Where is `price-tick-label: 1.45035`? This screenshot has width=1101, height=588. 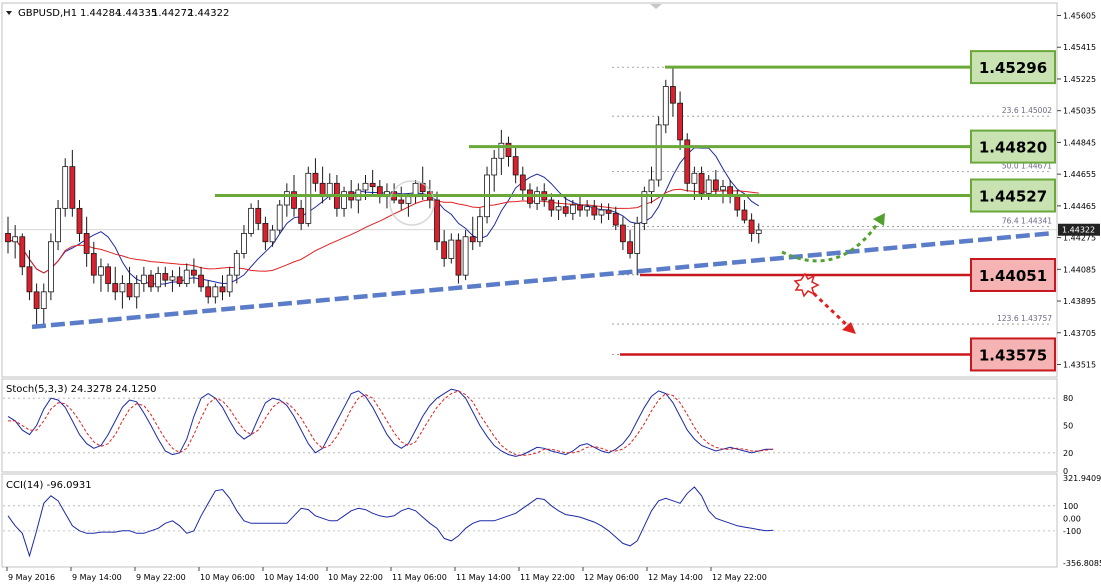
price-tick-label: 1.45035 is located at coordinates (1079, 111).